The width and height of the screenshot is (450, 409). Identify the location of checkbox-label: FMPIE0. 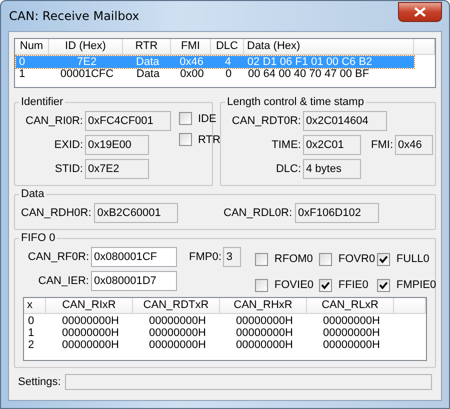
(416, 285).